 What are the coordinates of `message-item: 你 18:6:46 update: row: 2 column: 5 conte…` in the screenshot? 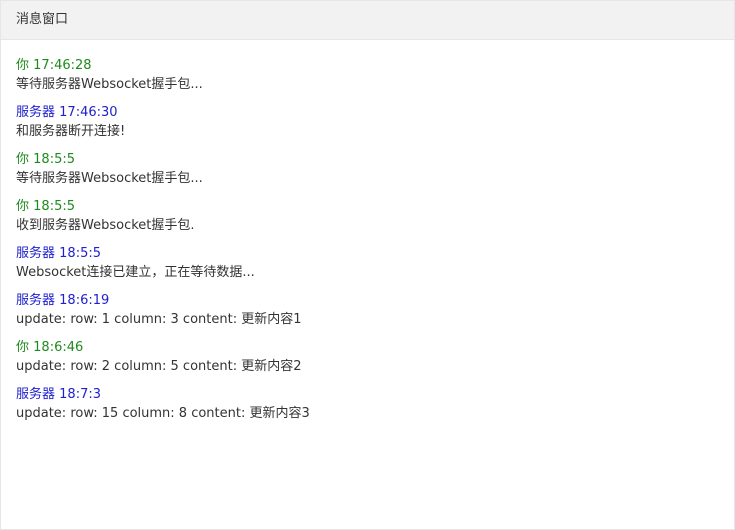 It's located at (367, 357).